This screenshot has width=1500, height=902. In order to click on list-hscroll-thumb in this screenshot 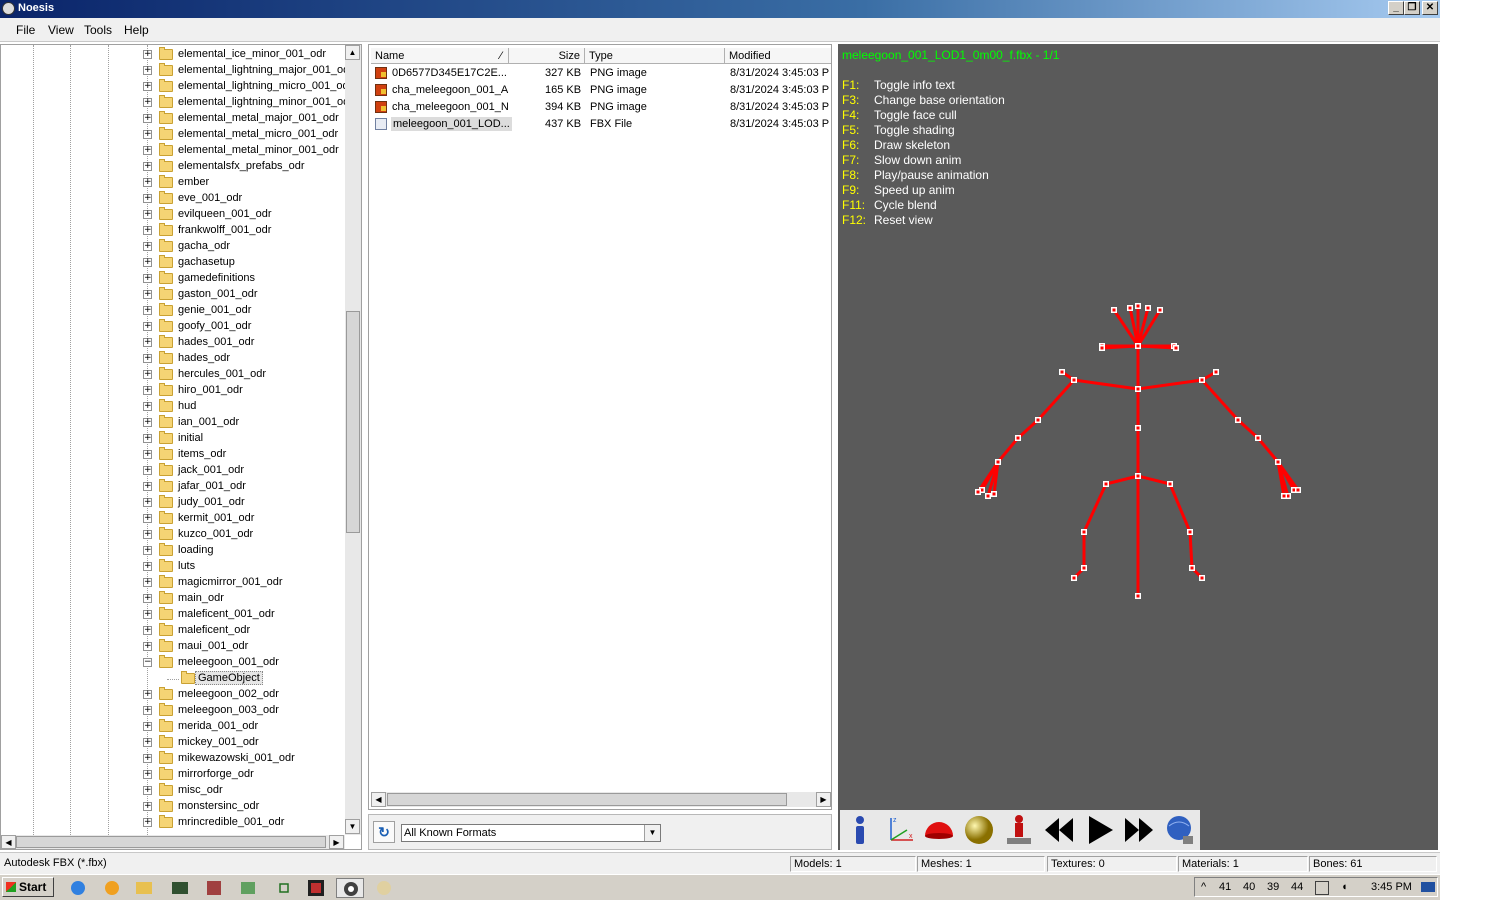, I will do `click(587, 799)`.